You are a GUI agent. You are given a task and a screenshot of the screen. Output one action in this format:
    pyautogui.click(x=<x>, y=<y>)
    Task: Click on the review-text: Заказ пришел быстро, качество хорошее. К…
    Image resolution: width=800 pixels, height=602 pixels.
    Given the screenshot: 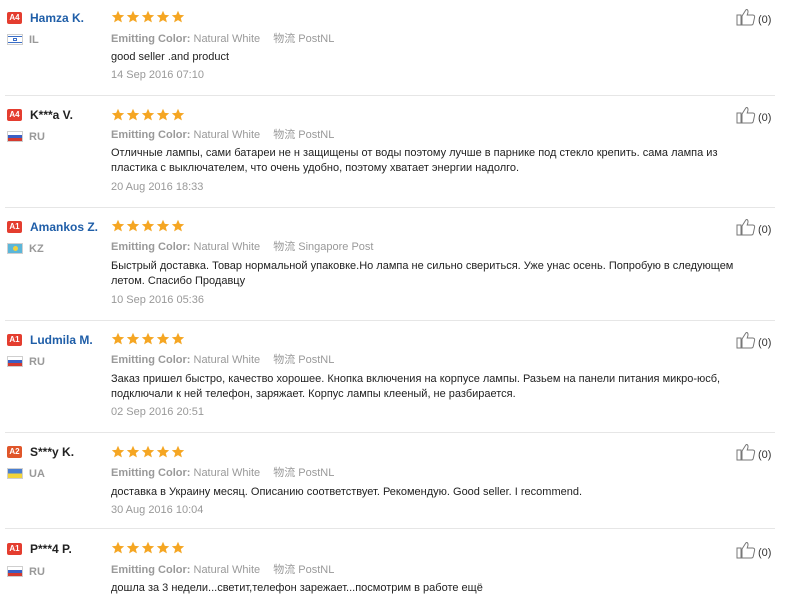 What is the action you would take?
    pyautogui.click(x=416, y=386)
    